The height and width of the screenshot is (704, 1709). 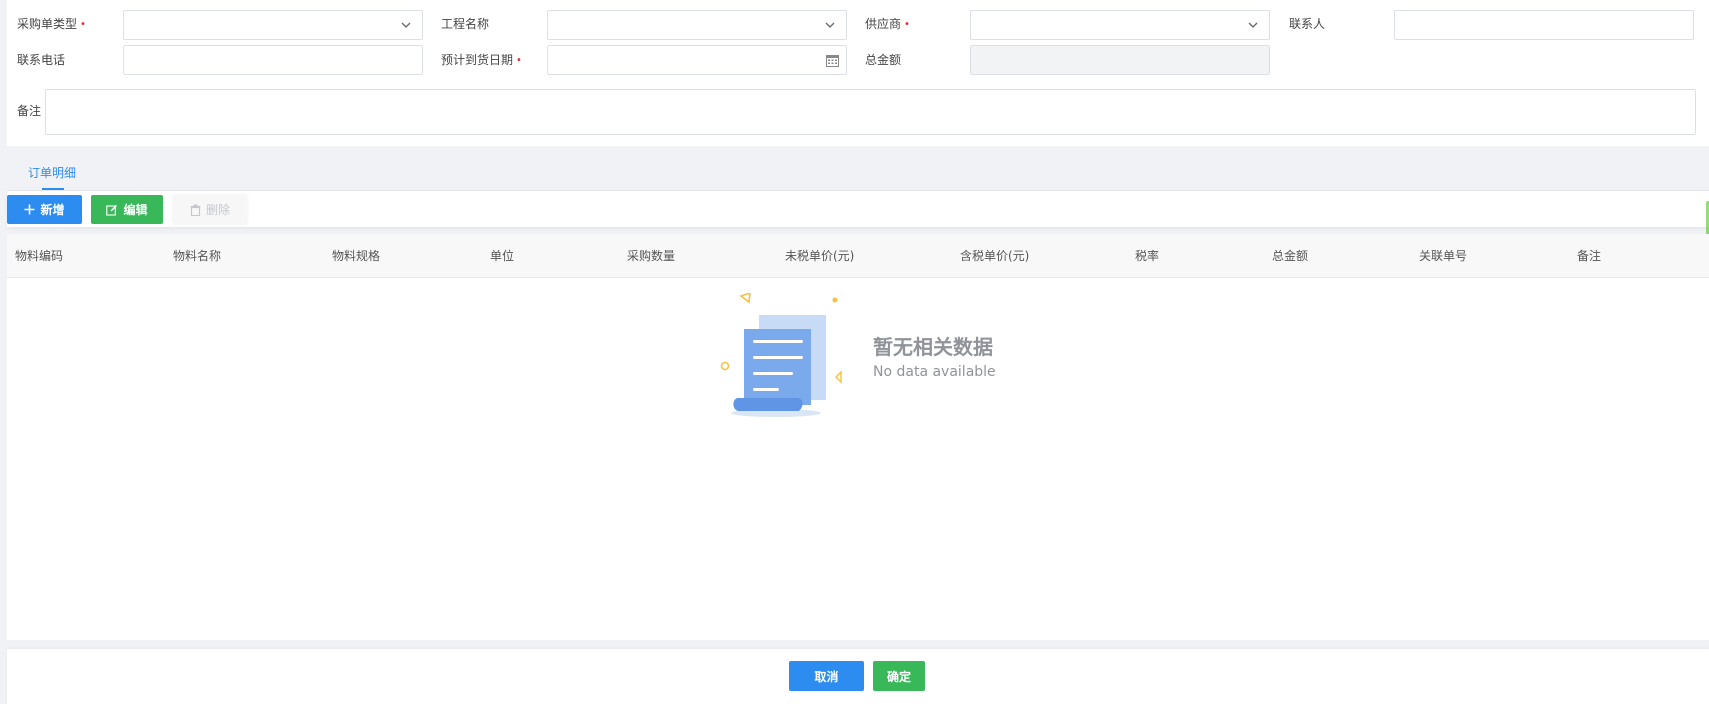 I want to click on contact-phone-label-text: 联系电话, so click(x=41, y=60).